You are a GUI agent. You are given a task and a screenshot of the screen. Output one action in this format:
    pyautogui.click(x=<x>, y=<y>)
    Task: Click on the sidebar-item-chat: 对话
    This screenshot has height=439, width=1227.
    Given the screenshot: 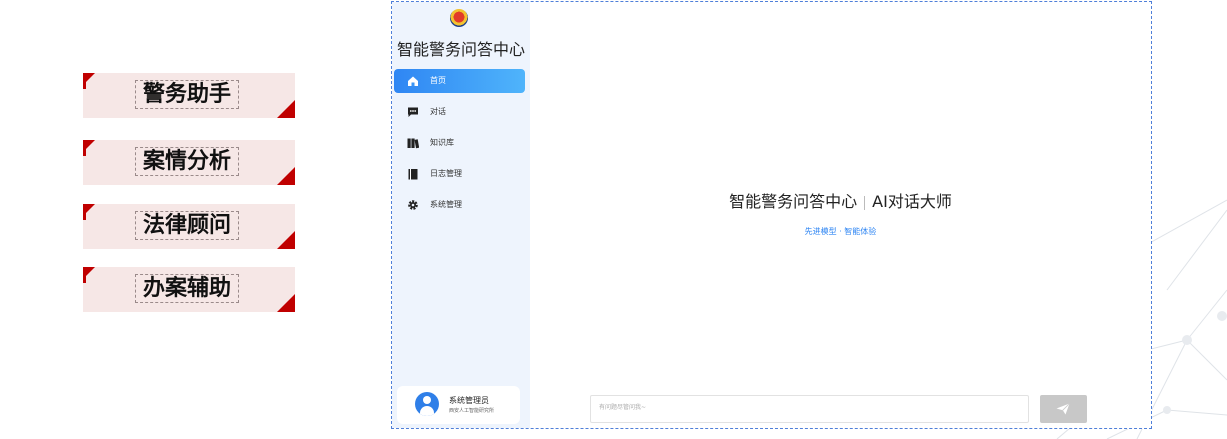 What is the action you would take?
    pyautogui.click(x=459, y=112)
    